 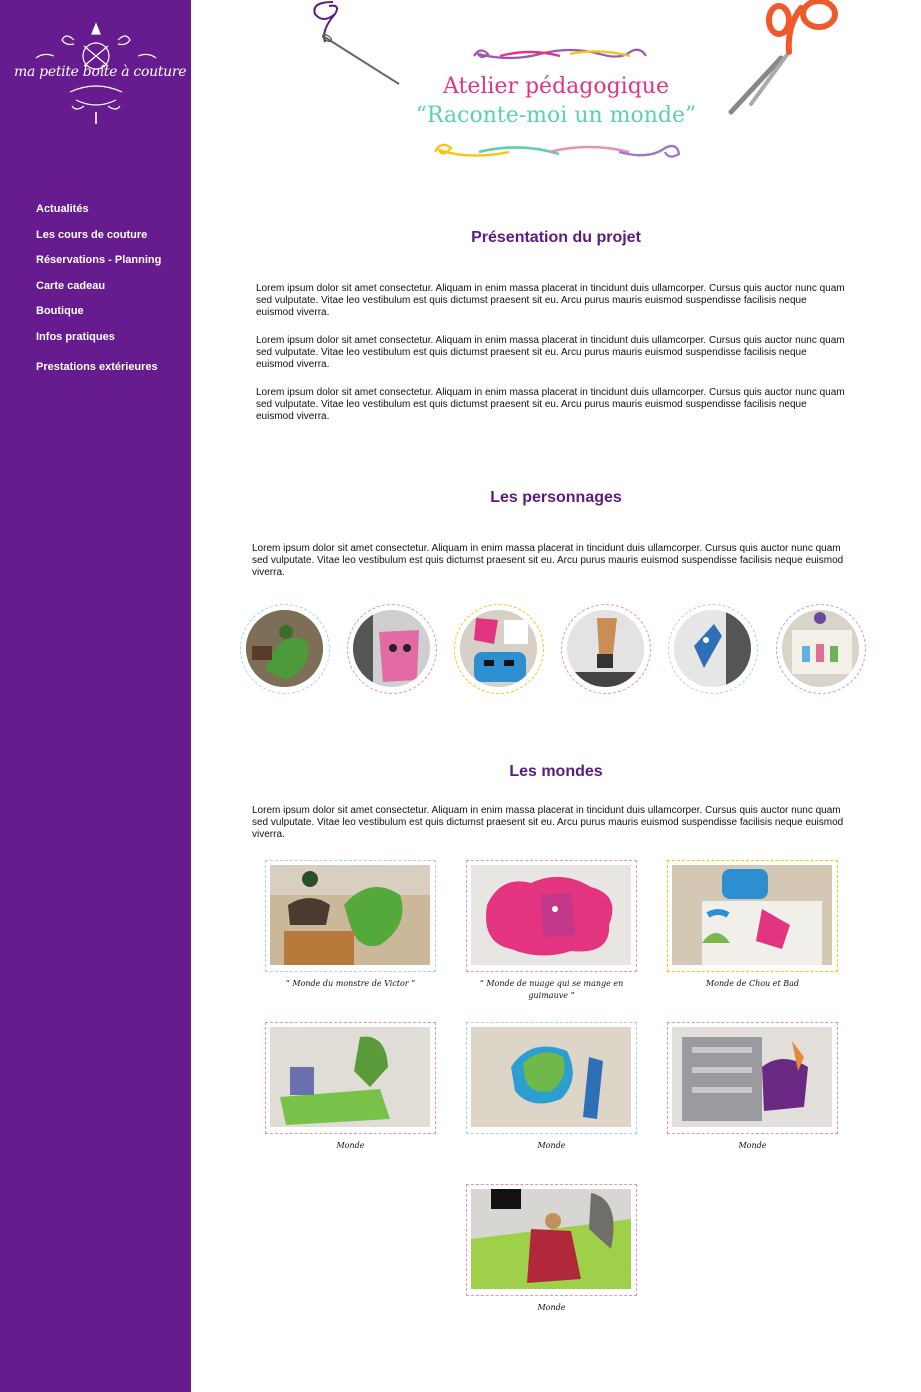 I want to click on nav-item-carte-cadeau: Carte cadeau, so click(x=98, y=291).